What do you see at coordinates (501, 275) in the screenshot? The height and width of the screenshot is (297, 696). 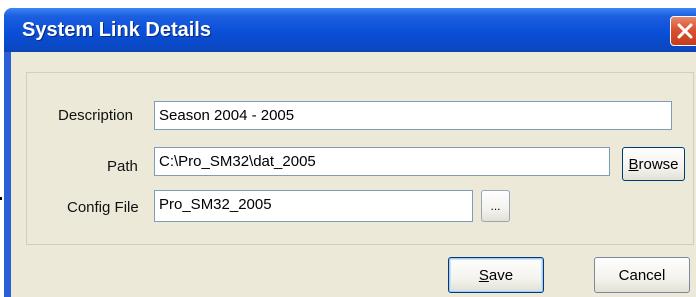 I see `save-button-label: ave` at bounding box center [501, 275].